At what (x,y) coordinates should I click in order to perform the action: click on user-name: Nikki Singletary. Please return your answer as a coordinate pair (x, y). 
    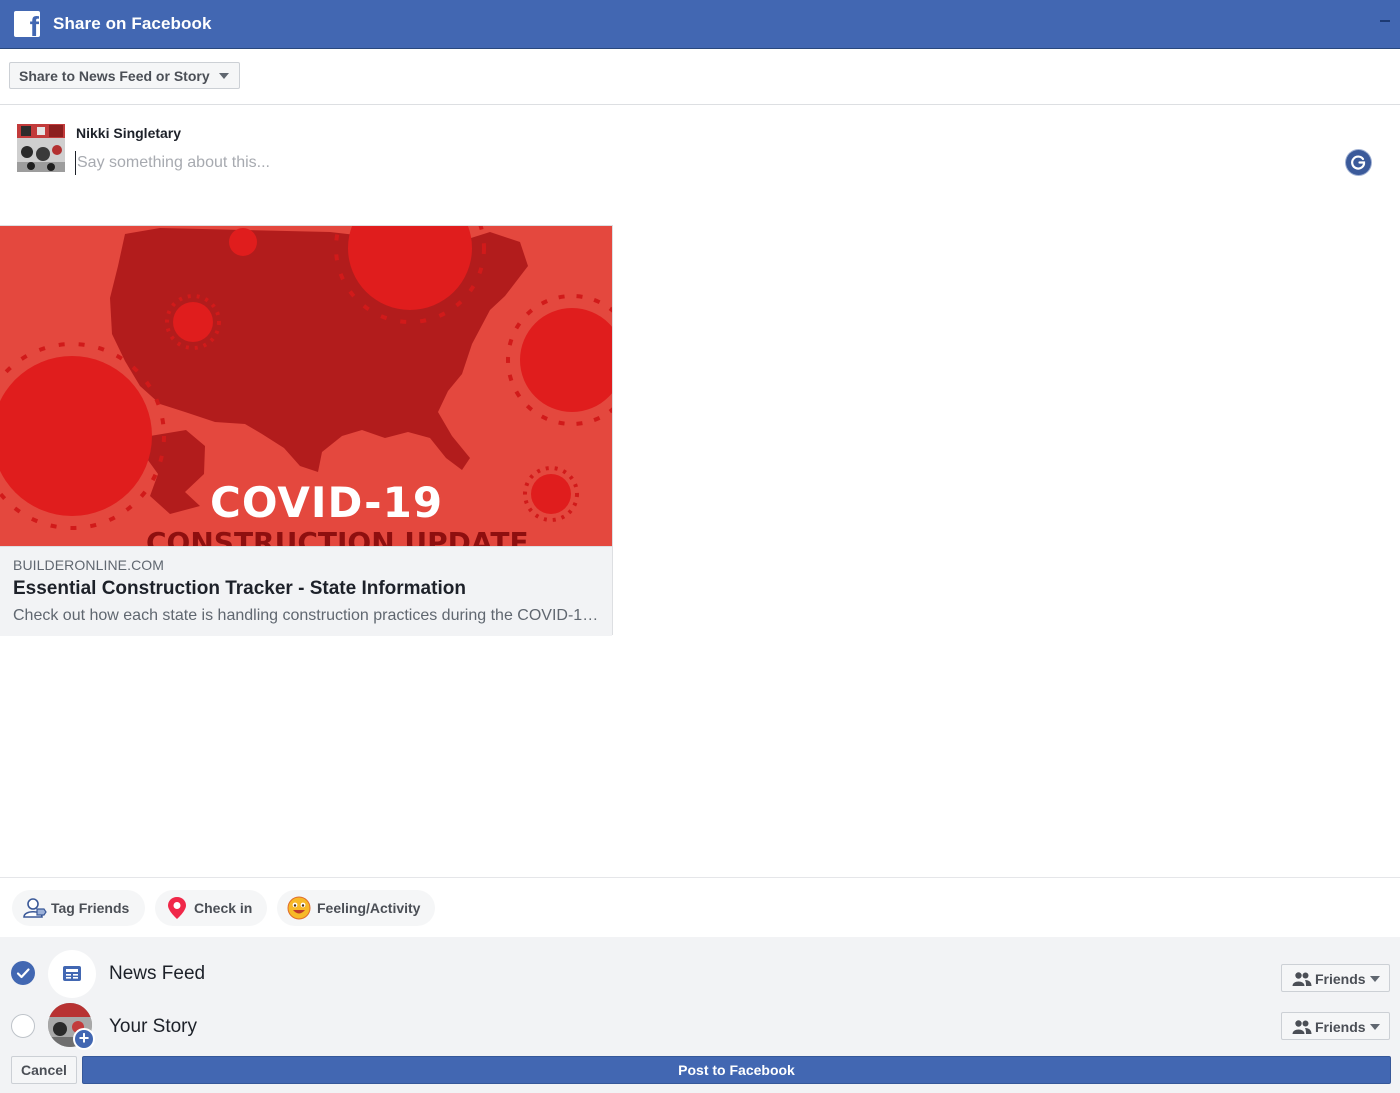
    Looking at the image, I should click on (129, 133).